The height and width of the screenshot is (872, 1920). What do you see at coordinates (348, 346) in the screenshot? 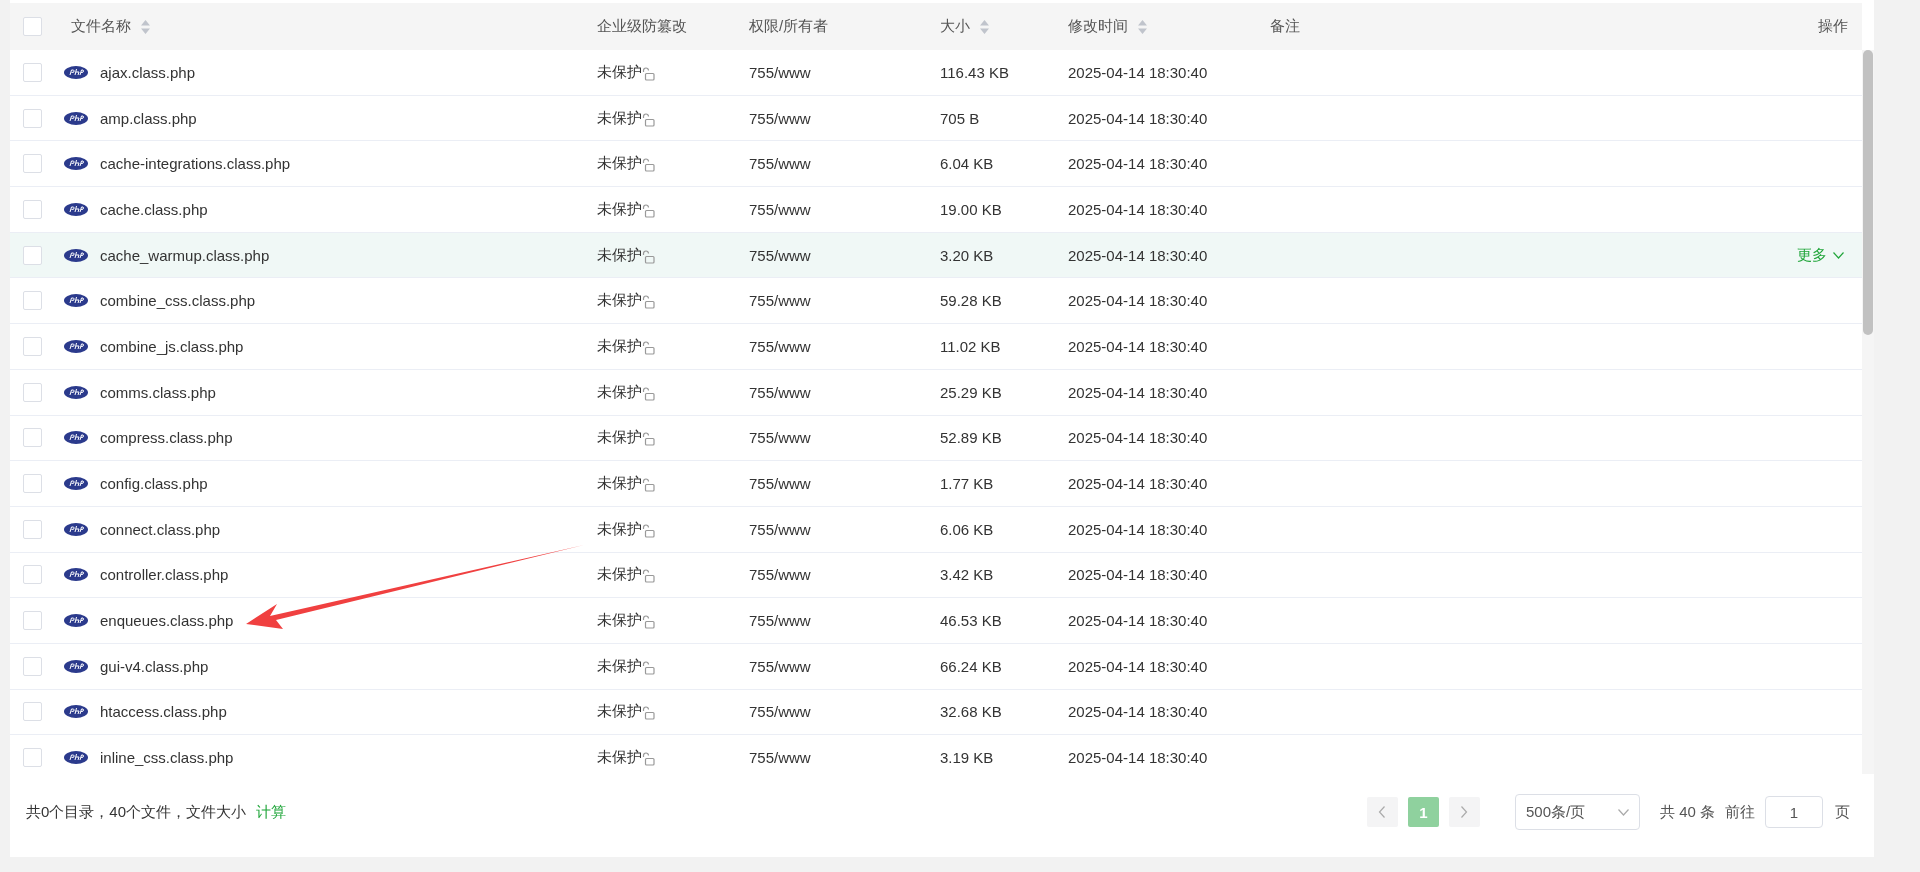
I see `file-name: combine_js.class.php` at bounding box center [348, 346].